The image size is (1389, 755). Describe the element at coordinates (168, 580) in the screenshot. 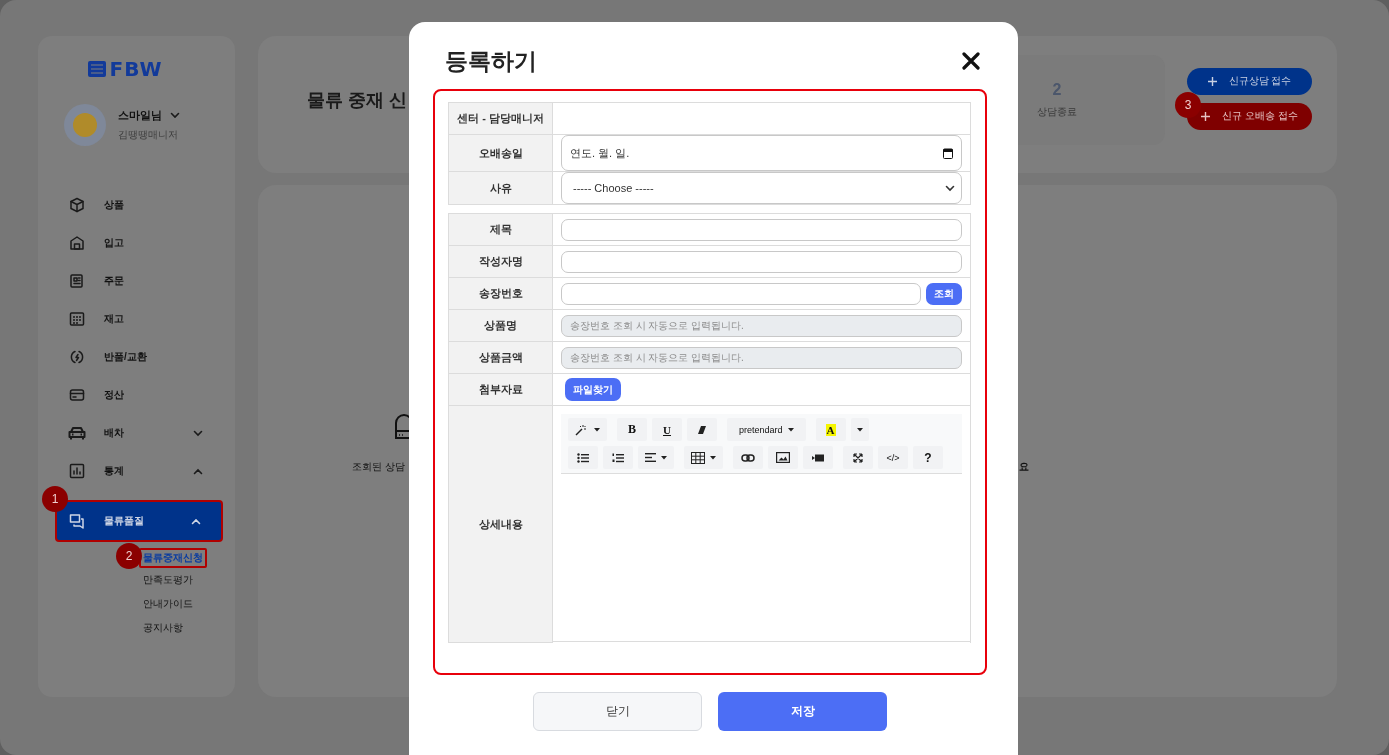

I see `submenu-item: 만족도평가` at that location.